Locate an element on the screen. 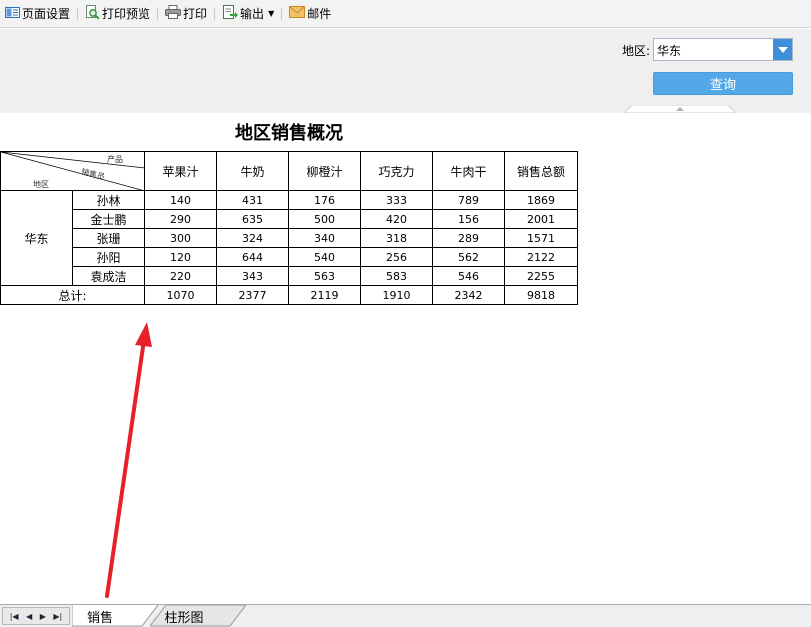  value-cell: 546 is located at coordinates (468, 276).